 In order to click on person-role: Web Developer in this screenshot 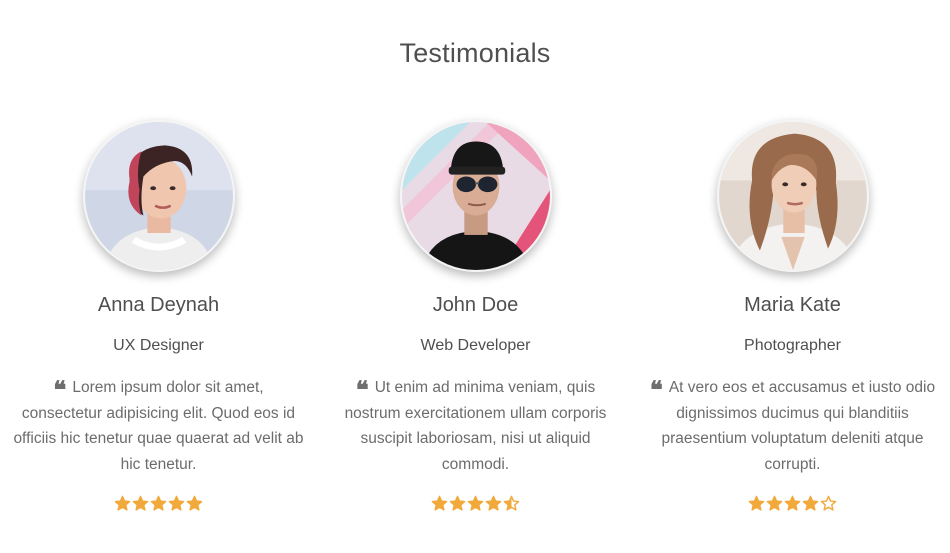, I will do `click(475, 345)`.